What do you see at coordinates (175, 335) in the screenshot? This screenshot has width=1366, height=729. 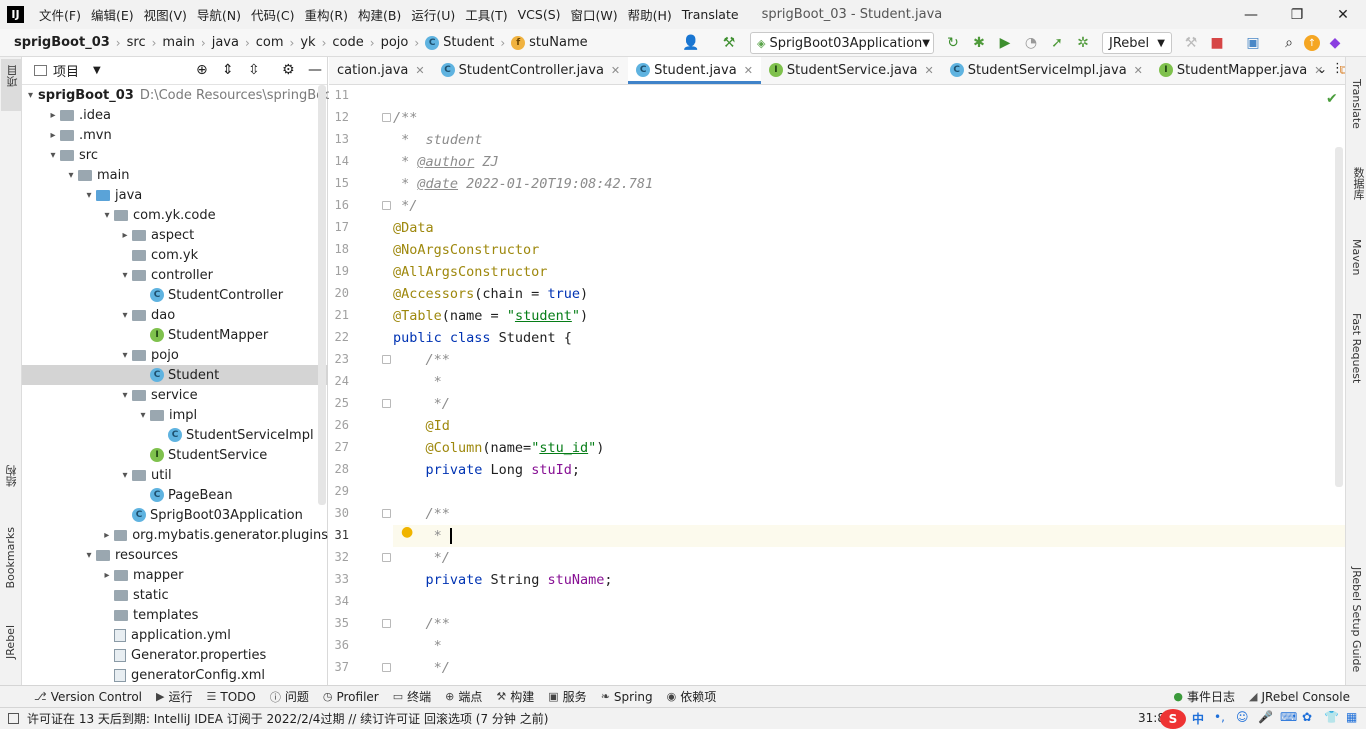 I see `tree-item: I StudentMapper` at bounding box center [175, 335].